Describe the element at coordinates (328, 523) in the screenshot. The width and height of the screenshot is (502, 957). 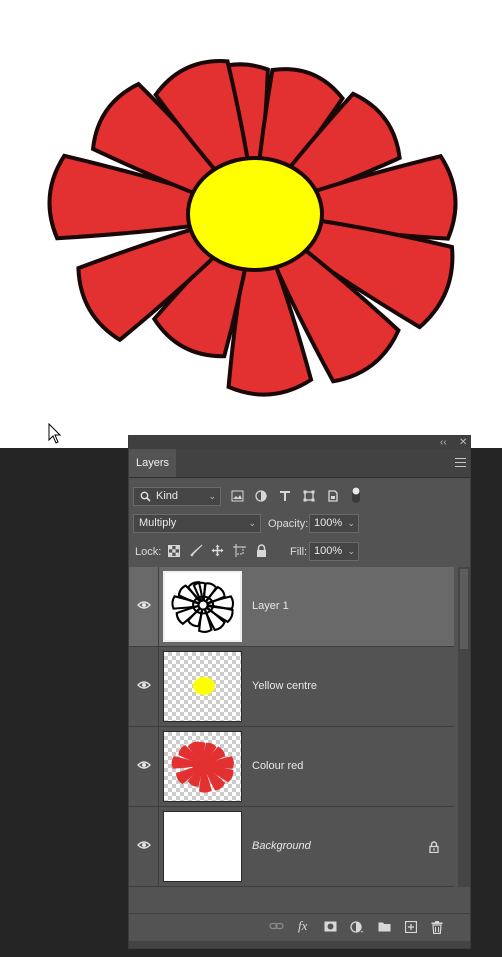
I see `opacity-value: 100%` at that location.